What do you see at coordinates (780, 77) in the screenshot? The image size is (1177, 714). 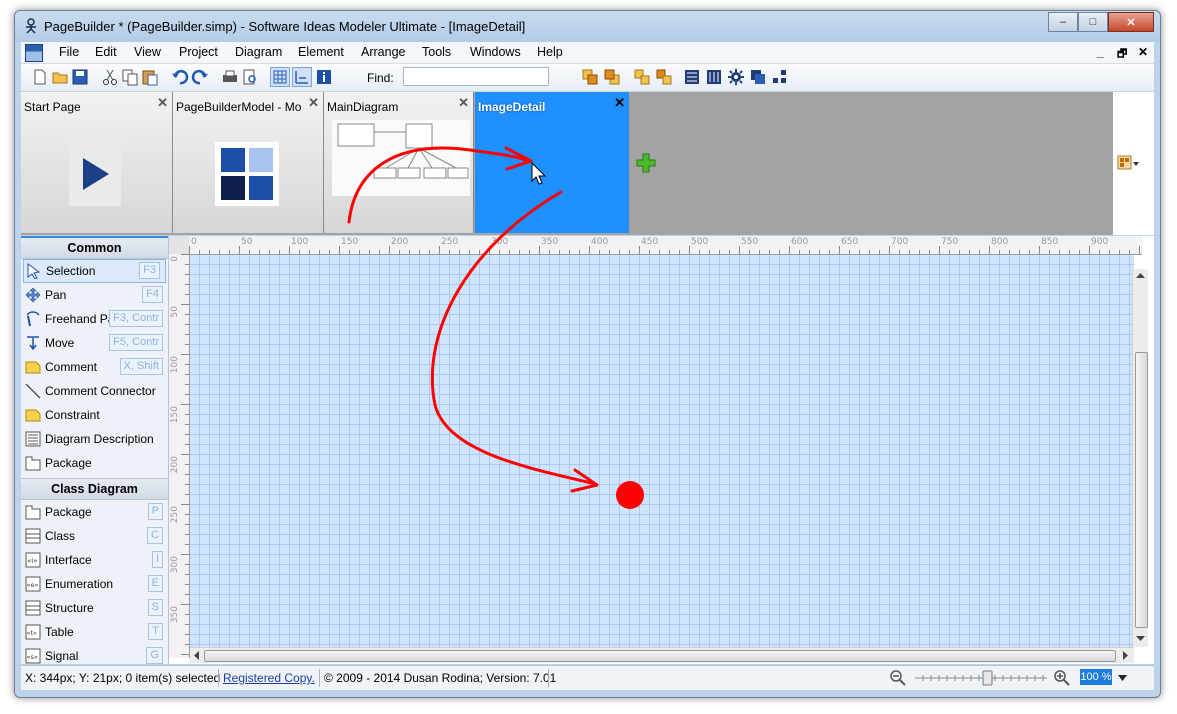 I see `arrange-icon` at bounding box center [780, 77].